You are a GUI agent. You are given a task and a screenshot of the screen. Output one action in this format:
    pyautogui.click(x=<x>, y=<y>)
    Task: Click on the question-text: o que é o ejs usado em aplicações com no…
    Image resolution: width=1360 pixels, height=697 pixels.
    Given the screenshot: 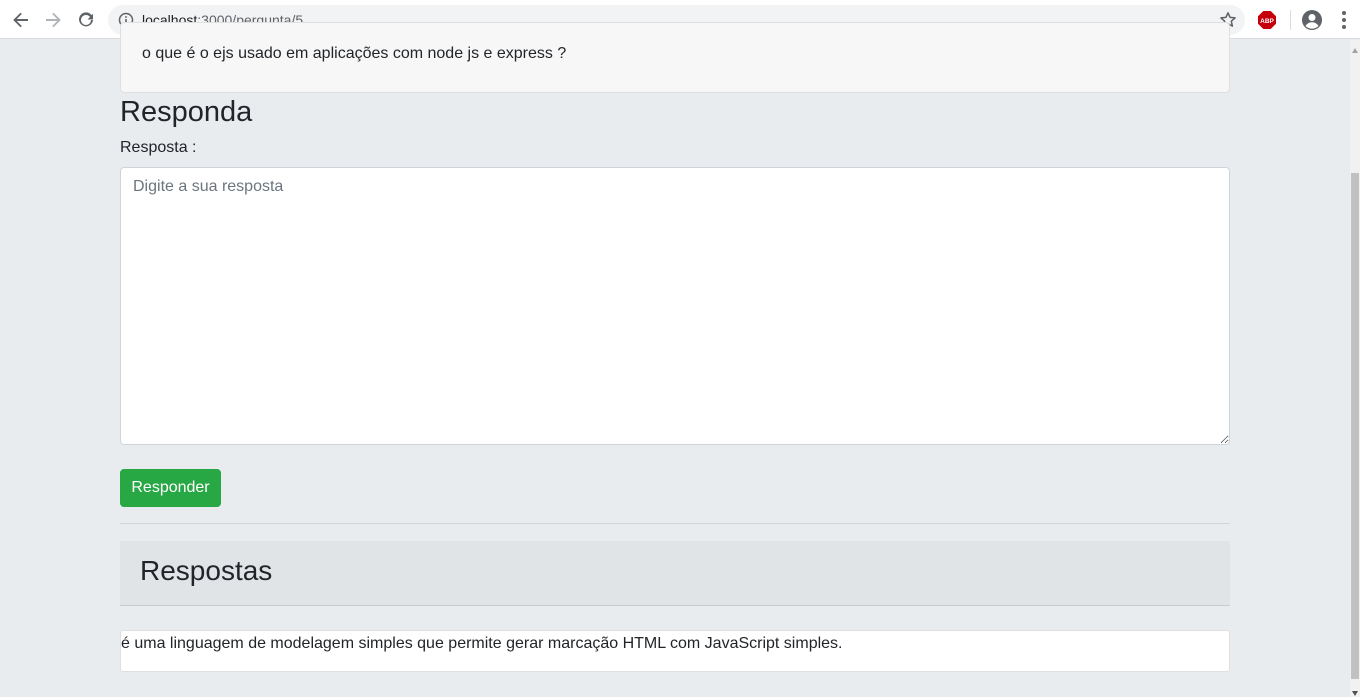 What is the action you would take?
    pyautogui.click(x=354, y=53)
    